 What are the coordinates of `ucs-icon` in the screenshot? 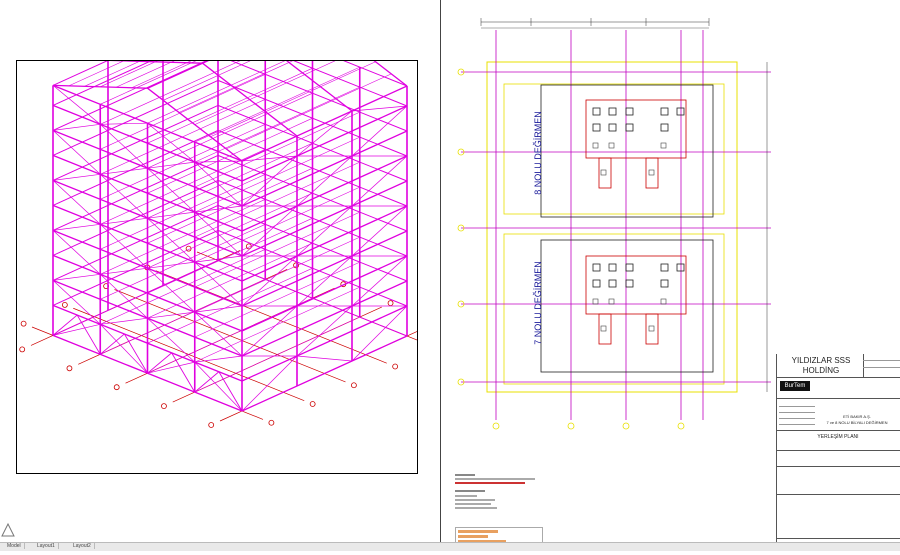 It's located at (8, 529).